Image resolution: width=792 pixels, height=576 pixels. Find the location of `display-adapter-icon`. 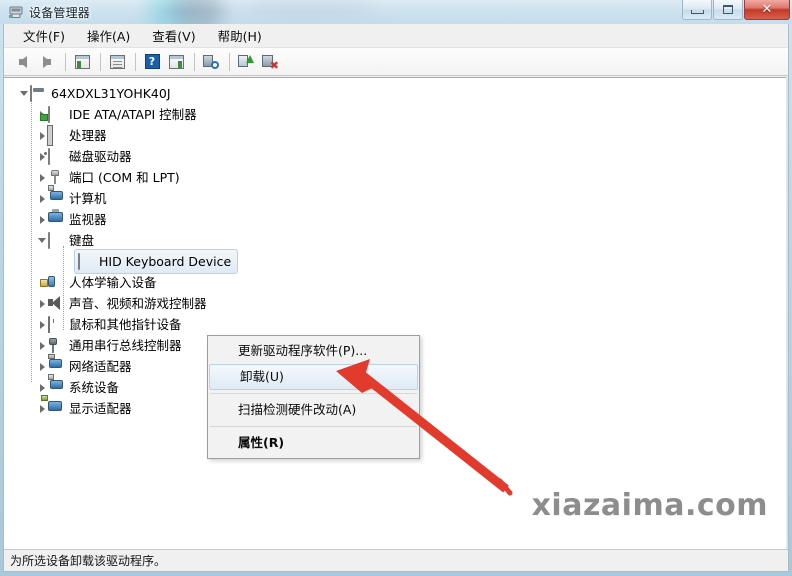

display-adapter-icon is located at coordinates (56, 409).